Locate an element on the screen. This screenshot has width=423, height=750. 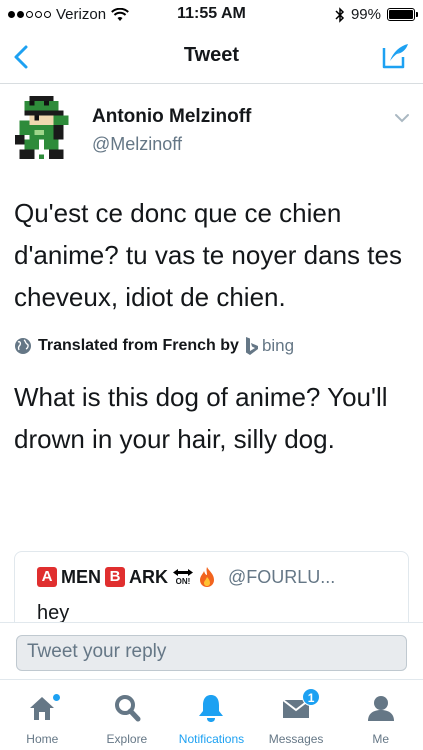
home-unread-dot is located at coordinates (57, 697).